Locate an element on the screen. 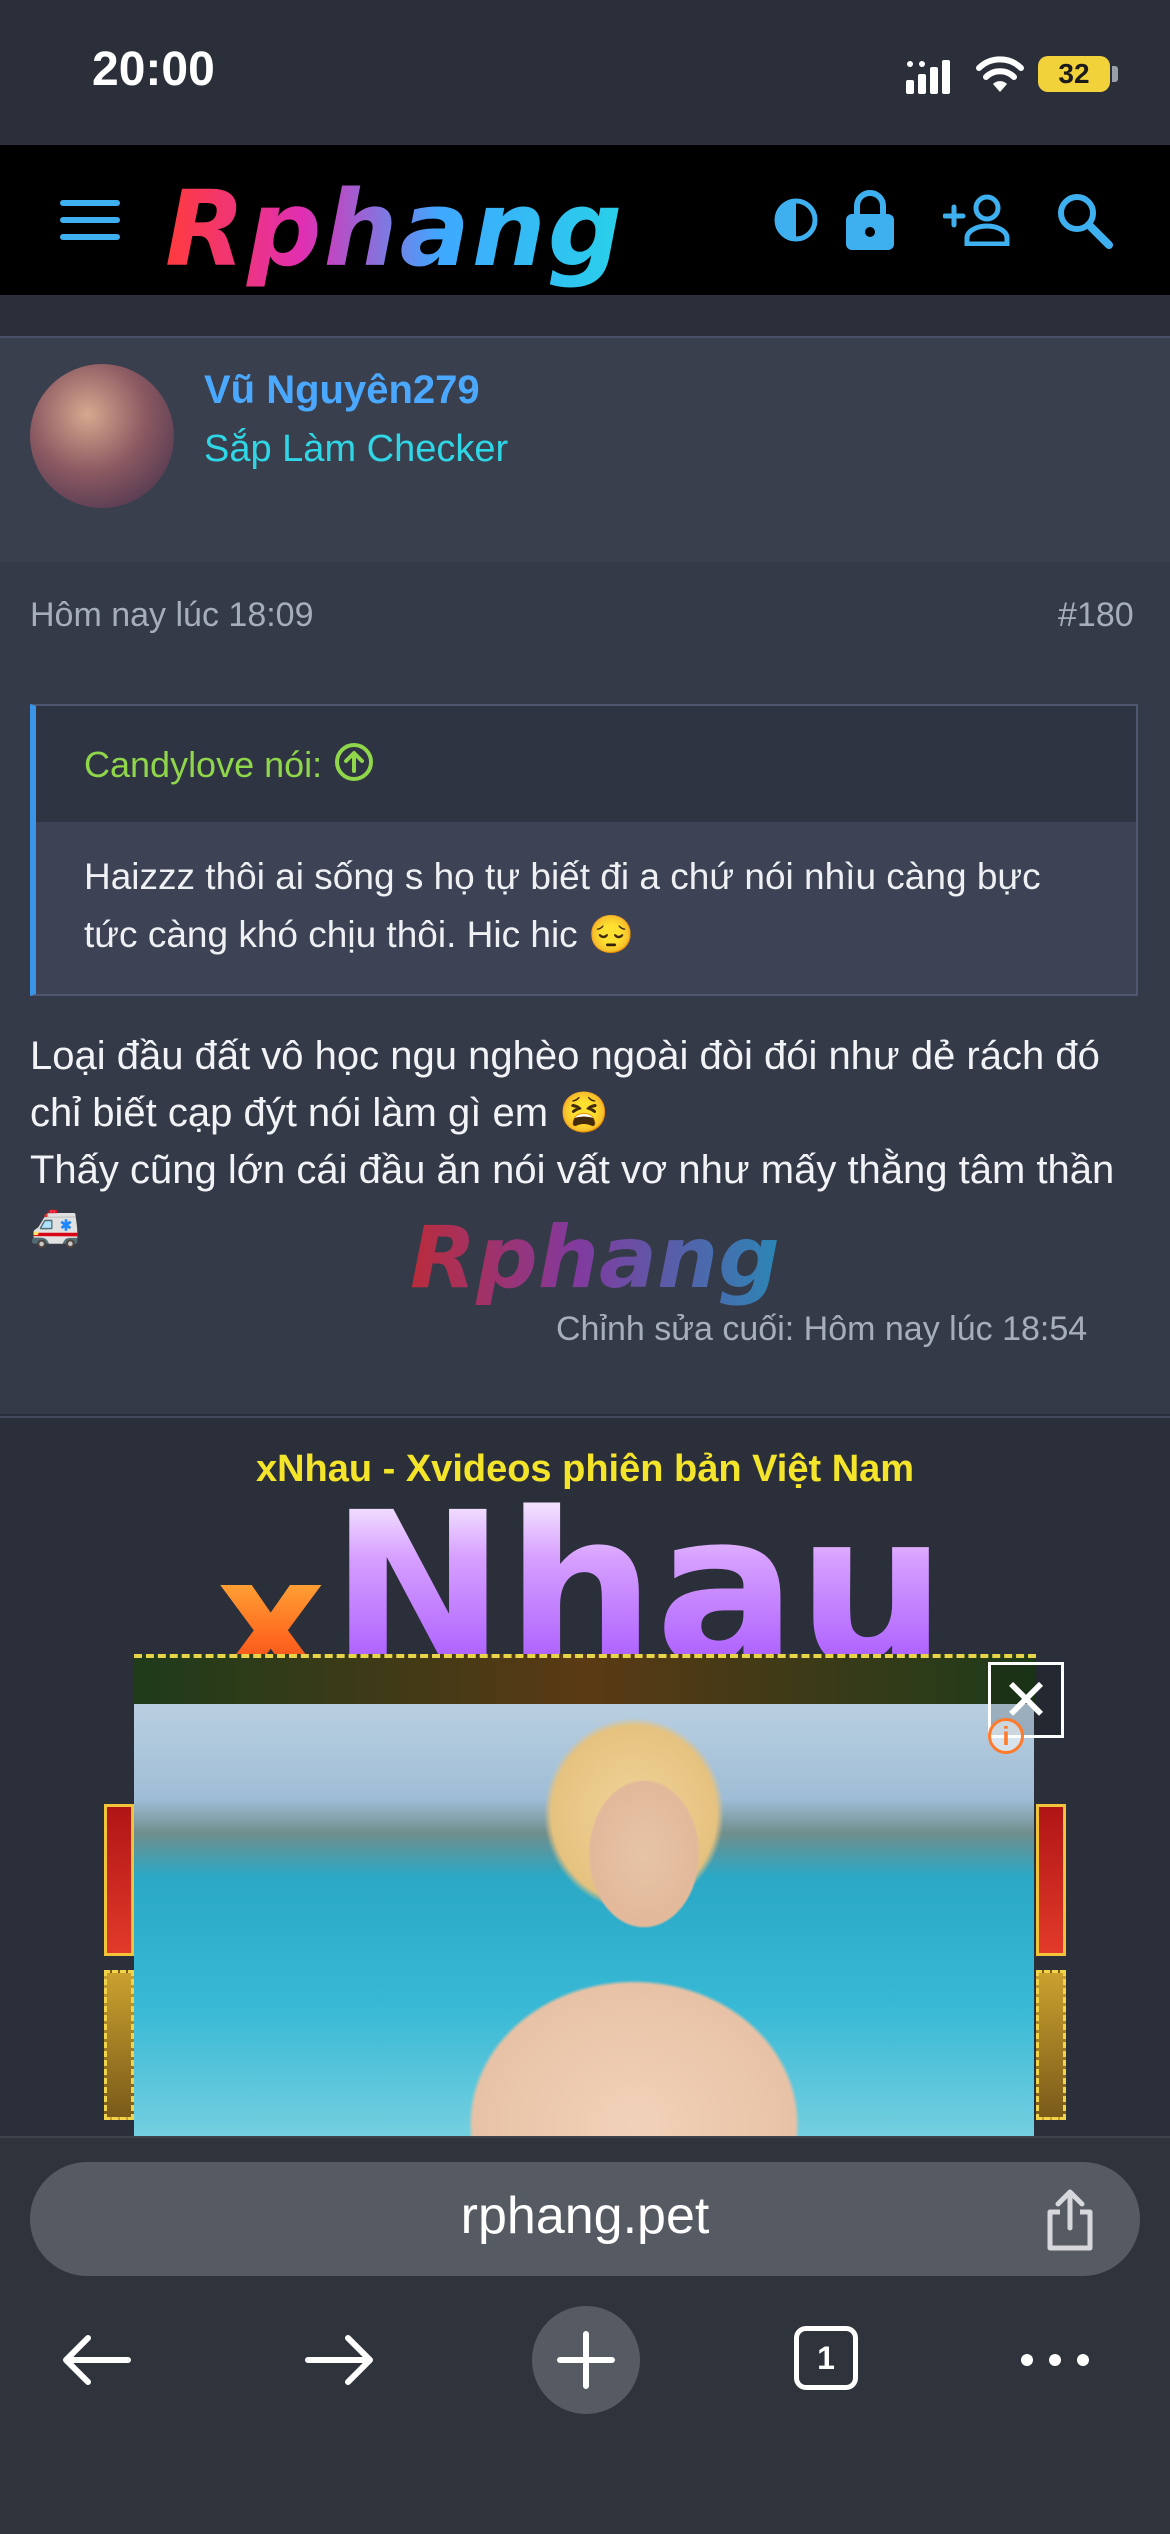 This screenshot has height=2534, width=1170. quote-author-row: Candylove nói: is located at coordinates (229, 764).